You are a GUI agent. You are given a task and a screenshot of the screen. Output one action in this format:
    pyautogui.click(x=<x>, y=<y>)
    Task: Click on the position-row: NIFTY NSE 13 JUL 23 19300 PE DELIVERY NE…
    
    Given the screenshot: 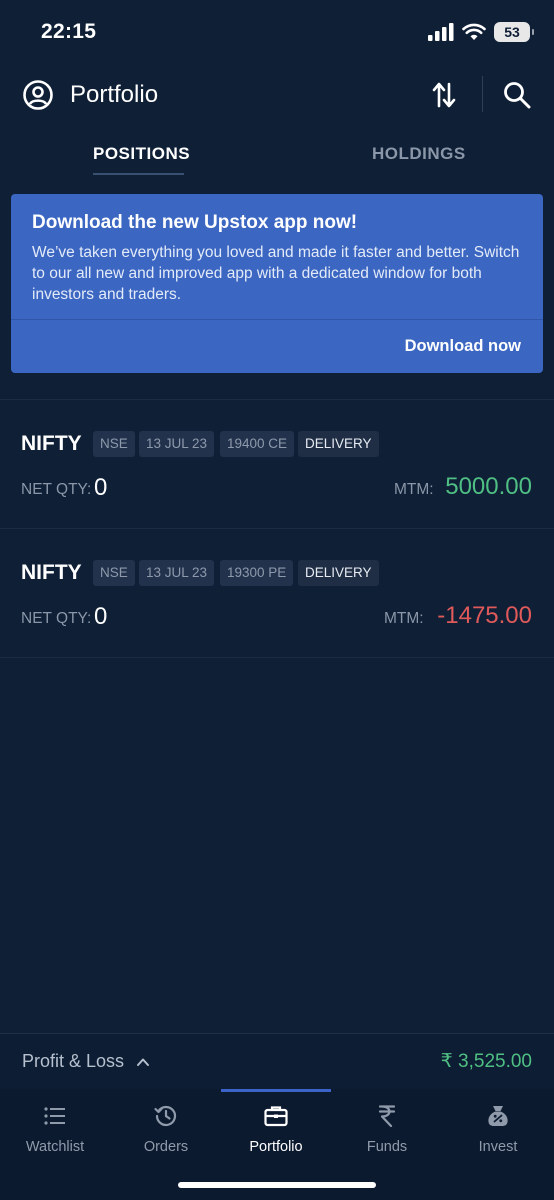 What is the action you would take?
    pyautogui.click(x=277, y=593)
    